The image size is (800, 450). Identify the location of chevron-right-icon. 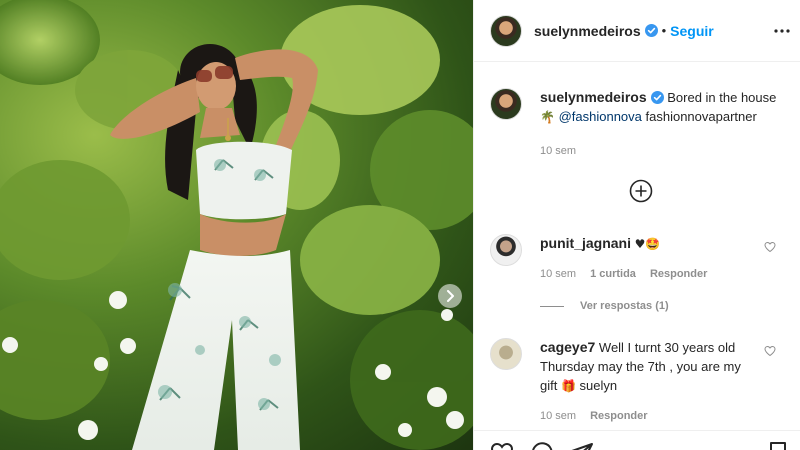
(450, 296).